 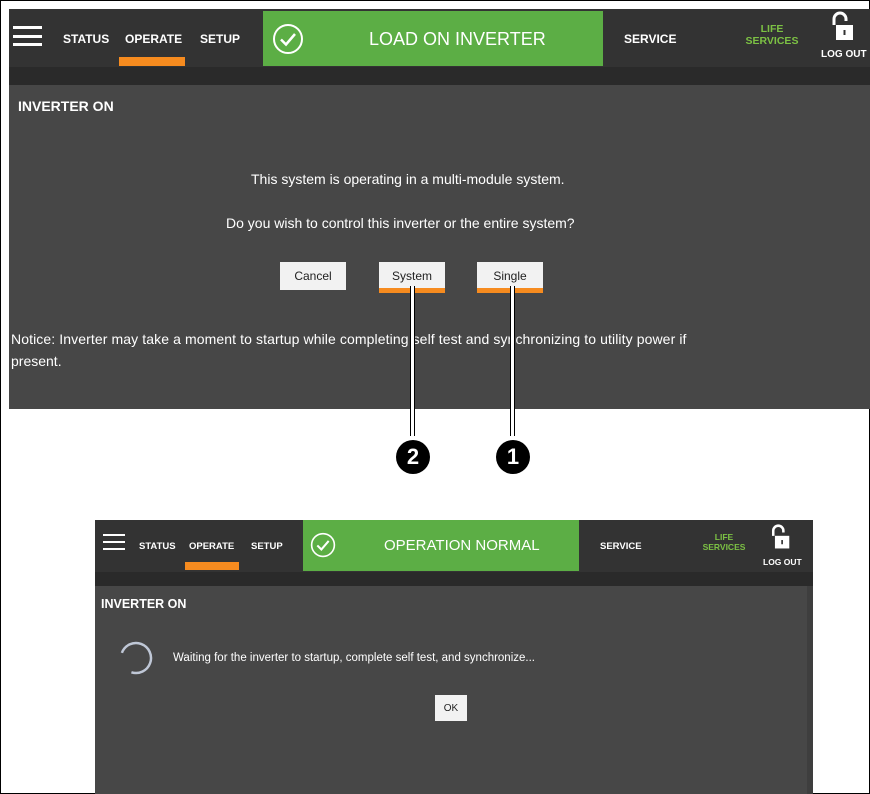 I want to click on status-banner: LOAD ON INVERTER, so click(x=433, y=38).